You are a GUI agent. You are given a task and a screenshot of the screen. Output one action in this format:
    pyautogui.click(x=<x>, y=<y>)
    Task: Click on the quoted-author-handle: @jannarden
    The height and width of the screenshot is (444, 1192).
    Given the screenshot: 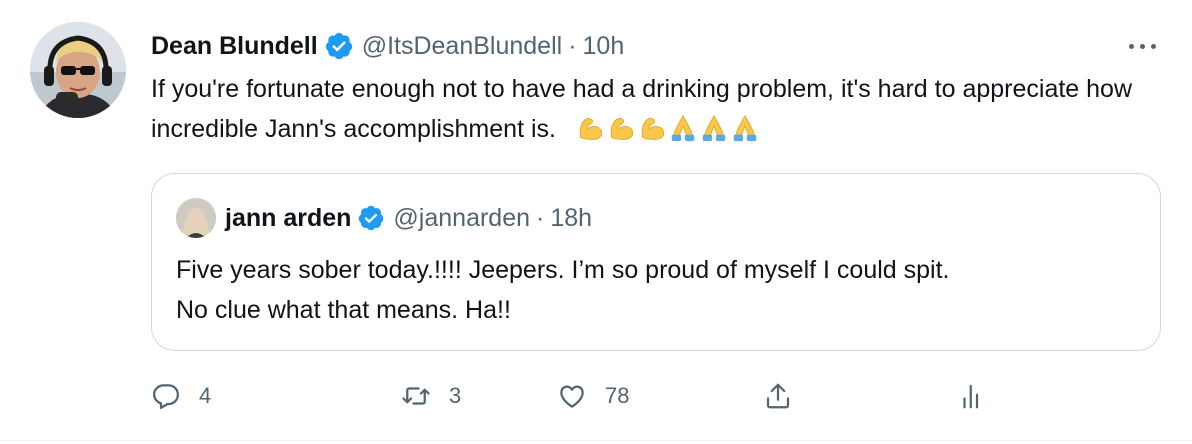 What is the action you would take?
    pyautogui.click(x=461, y=218)
    